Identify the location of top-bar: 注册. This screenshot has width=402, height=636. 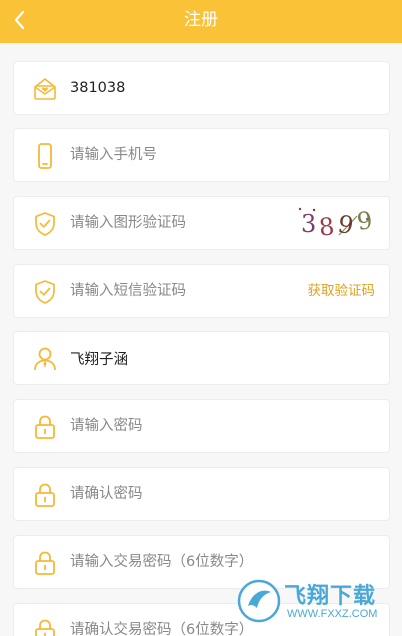
(201, 21).